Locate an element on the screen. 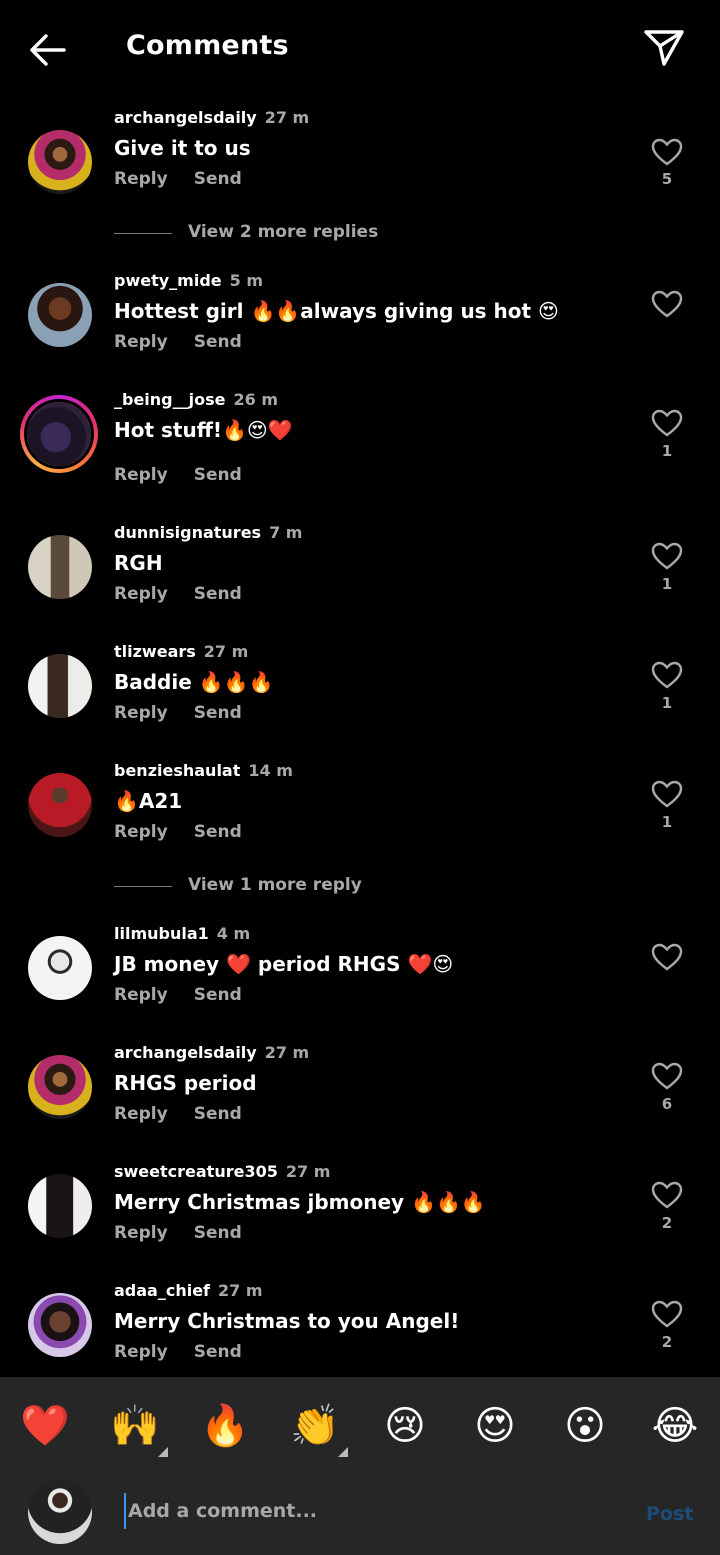 Image resolution: width=720 pixels, height=1555 pixels. emoji-heart-eyes: 😍 is located at coordinates (495, 1426).